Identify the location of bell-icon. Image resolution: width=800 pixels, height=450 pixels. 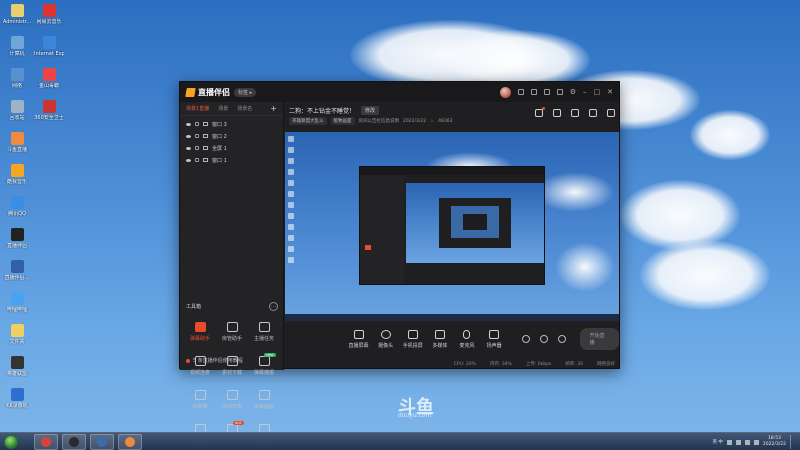
(593, 113).